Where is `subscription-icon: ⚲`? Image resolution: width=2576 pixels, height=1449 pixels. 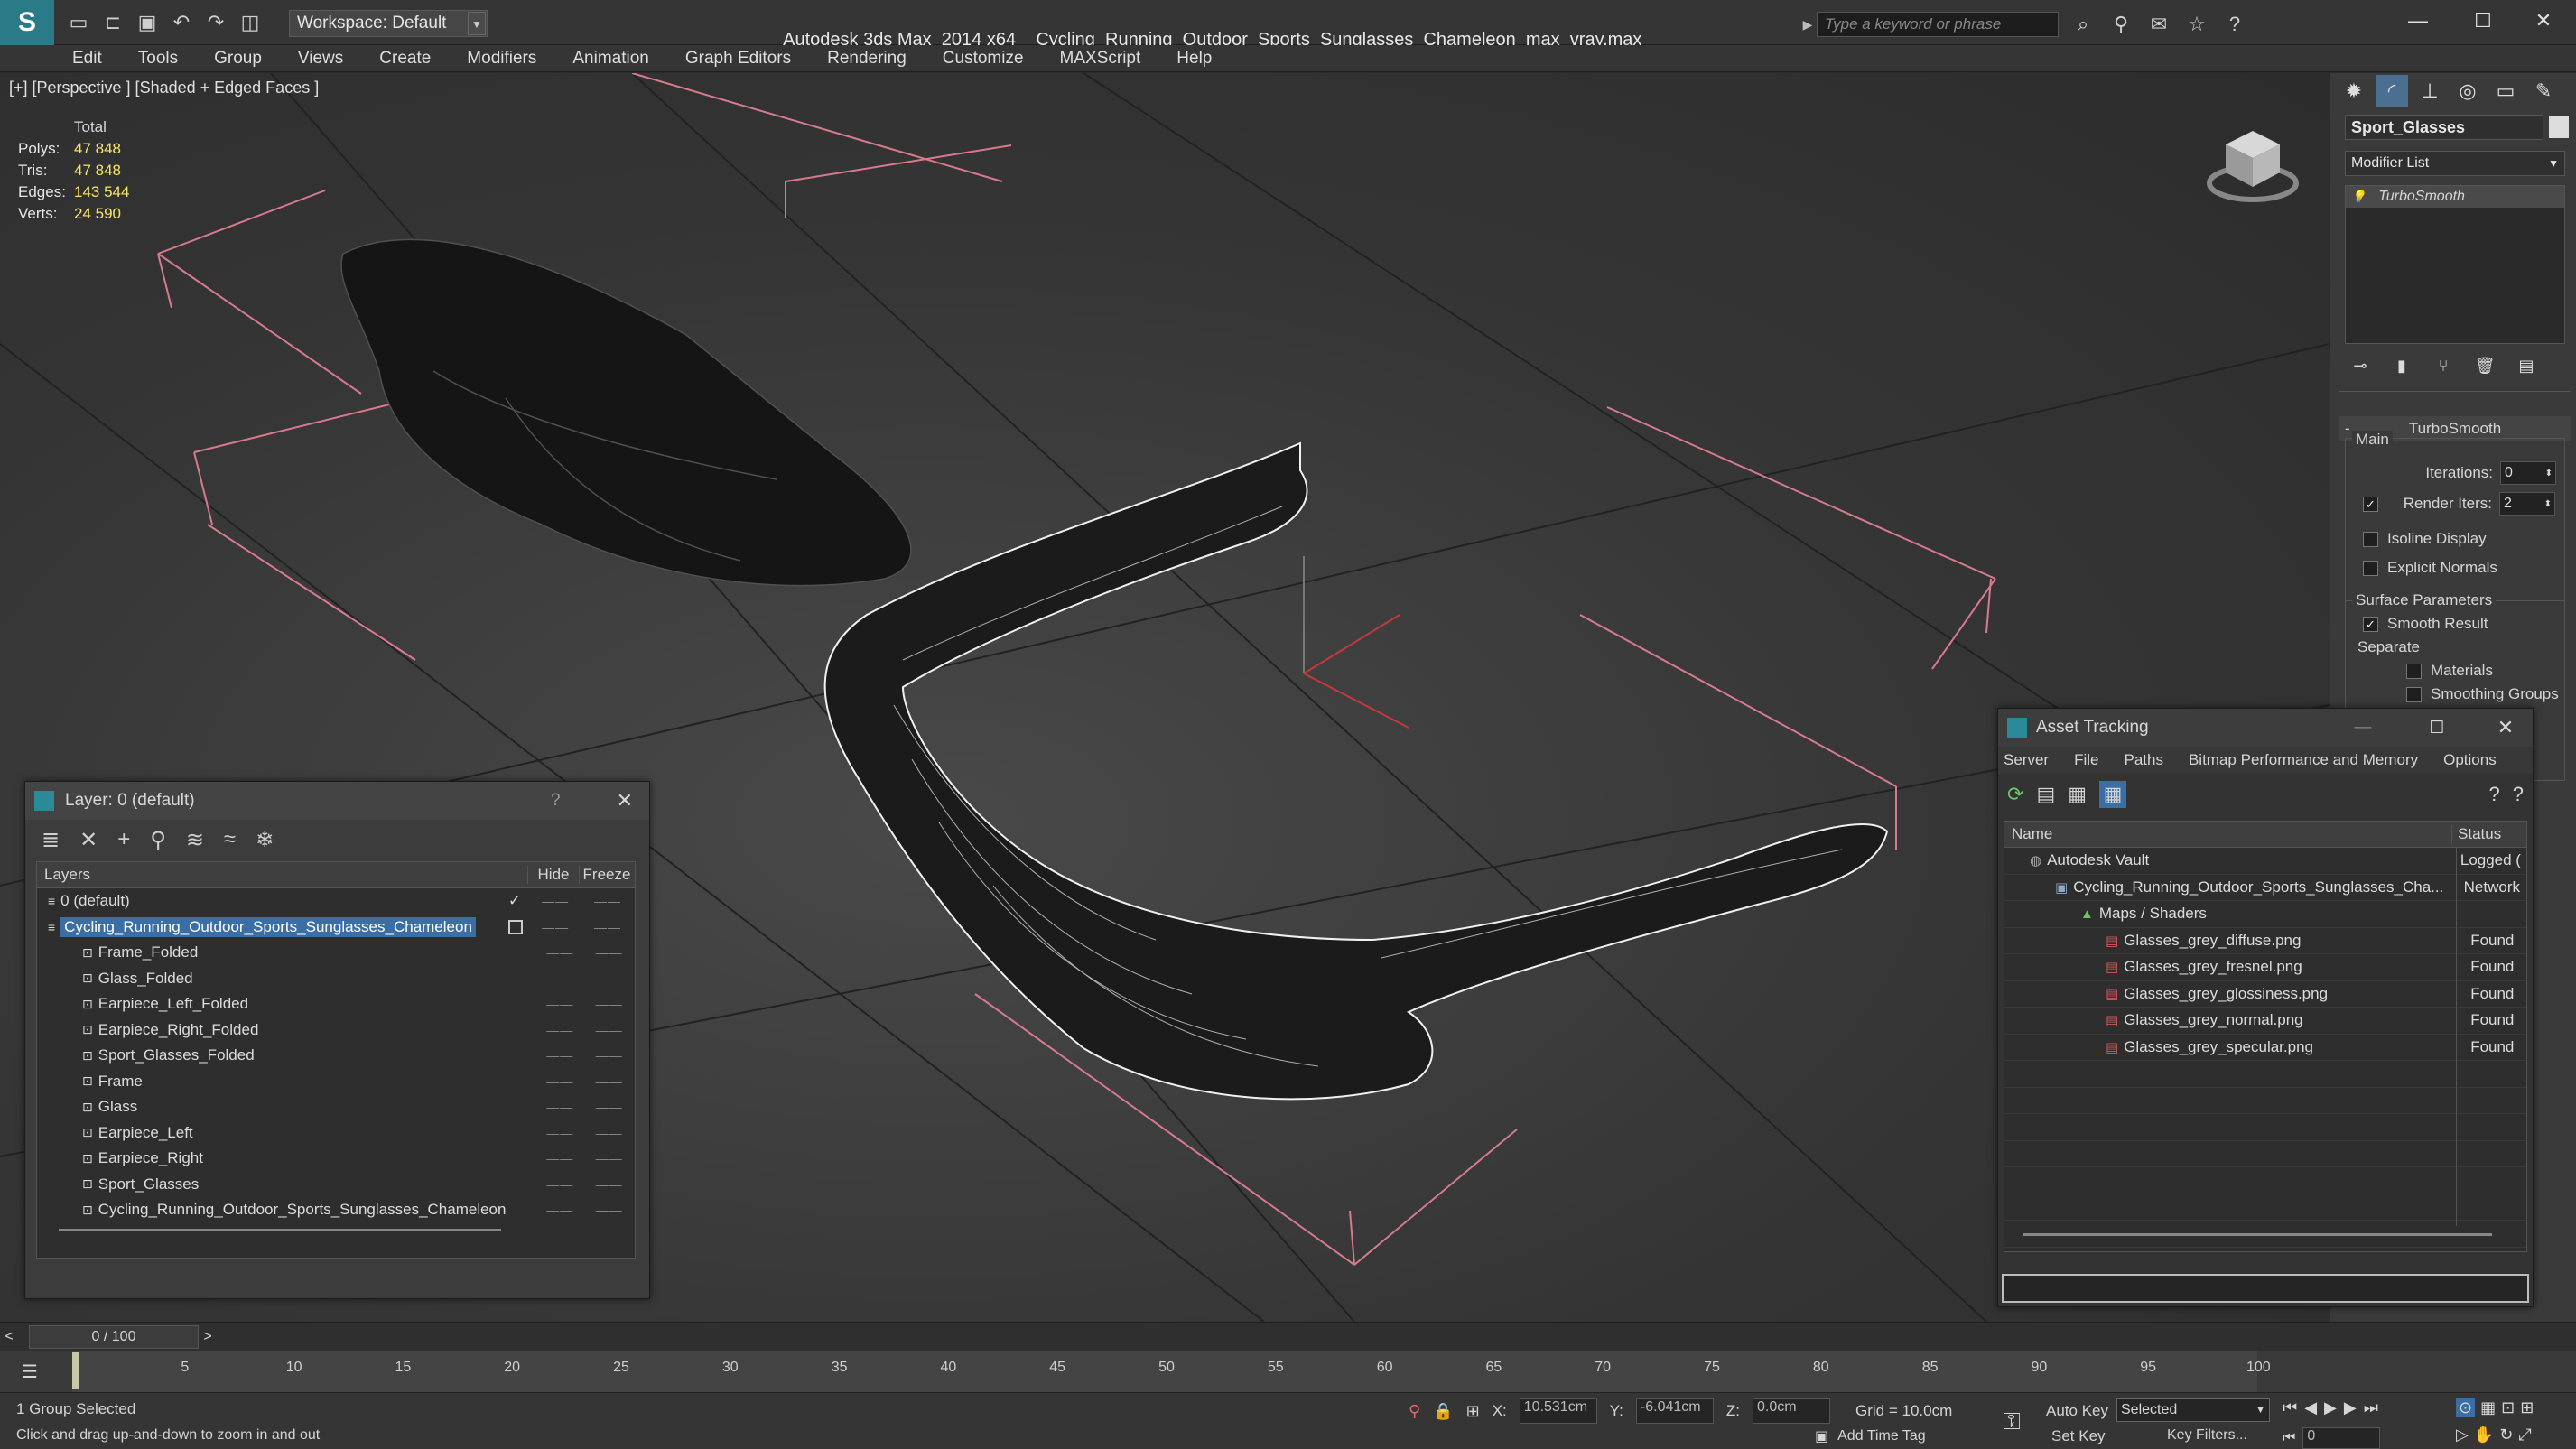
subscription-icon: ⚲ is located at coordinates (2121, 24).